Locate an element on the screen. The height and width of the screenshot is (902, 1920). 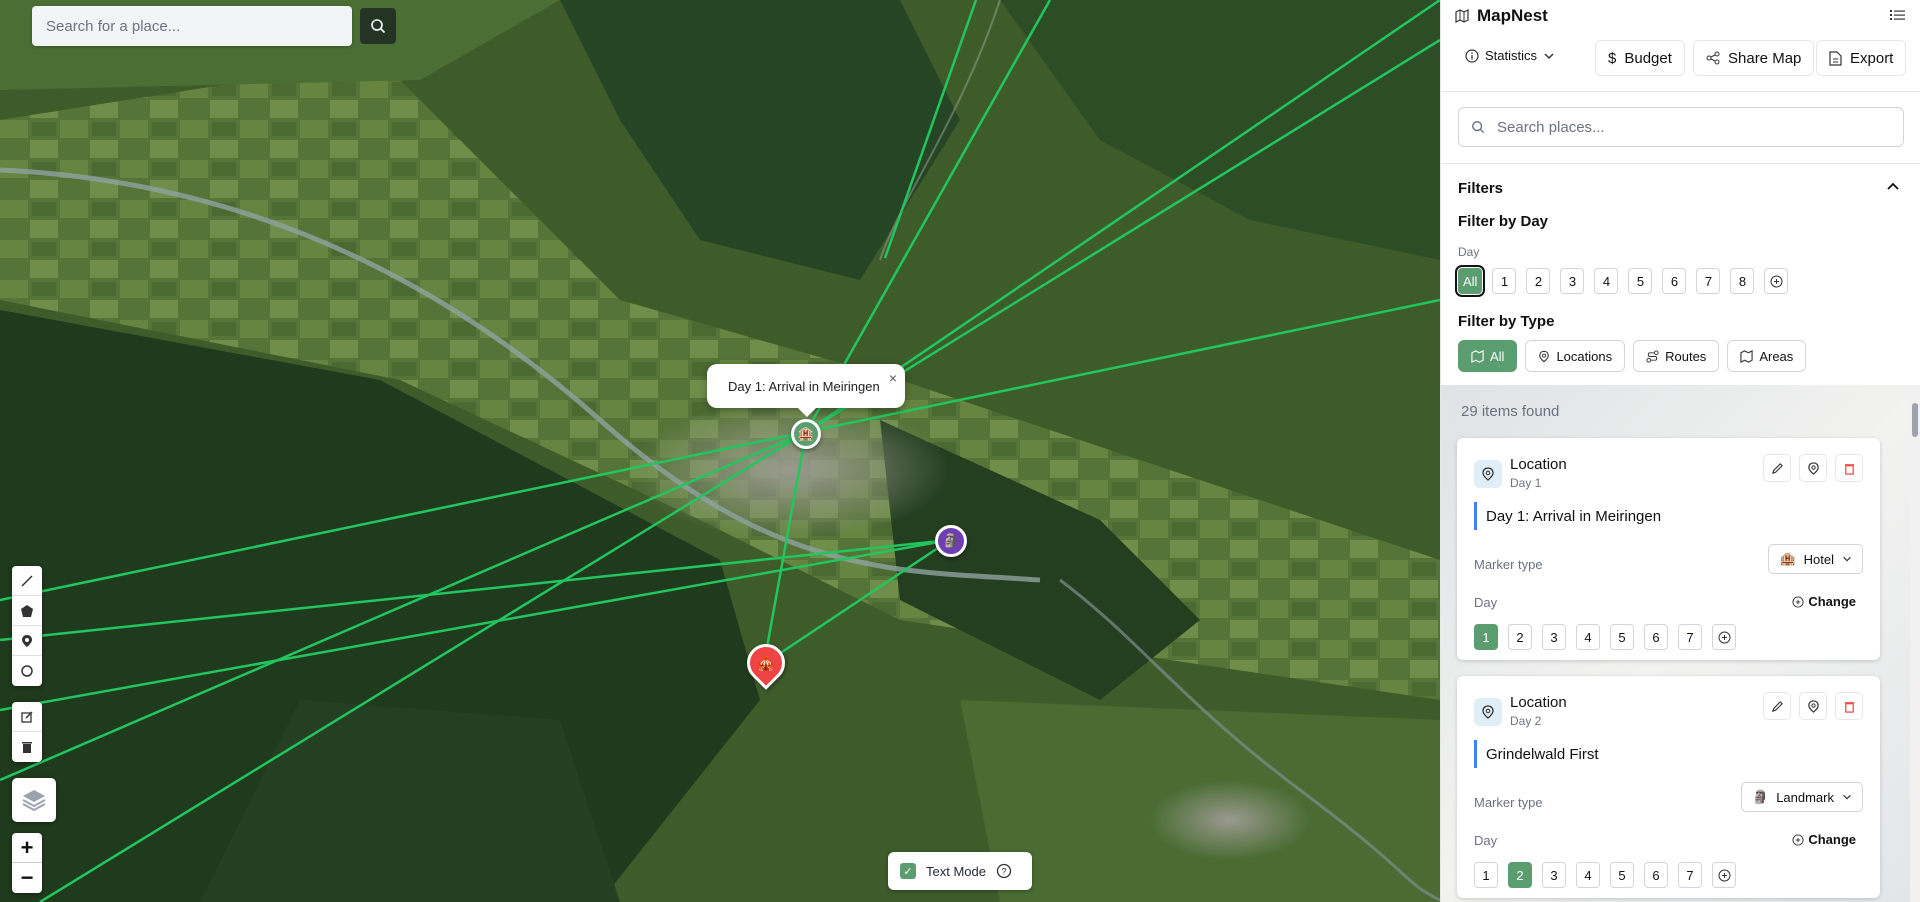
chevron-up-icon is located at coordinates (1893, 187).